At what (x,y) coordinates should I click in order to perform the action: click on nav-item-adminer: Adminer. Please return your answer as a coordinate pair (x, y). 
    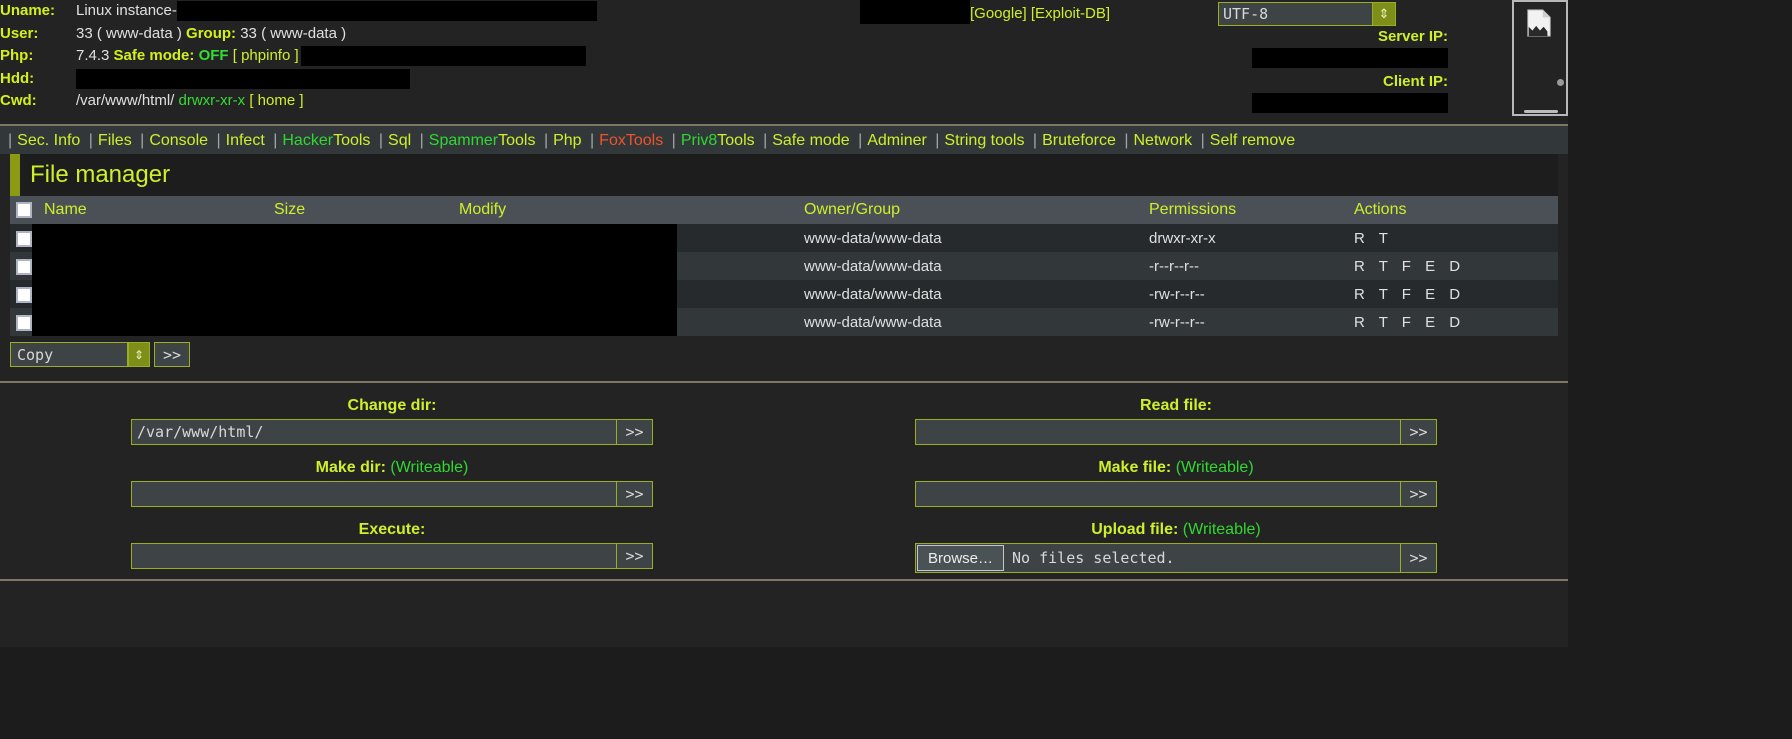
    Looking at the image, I should click on (897, 140).